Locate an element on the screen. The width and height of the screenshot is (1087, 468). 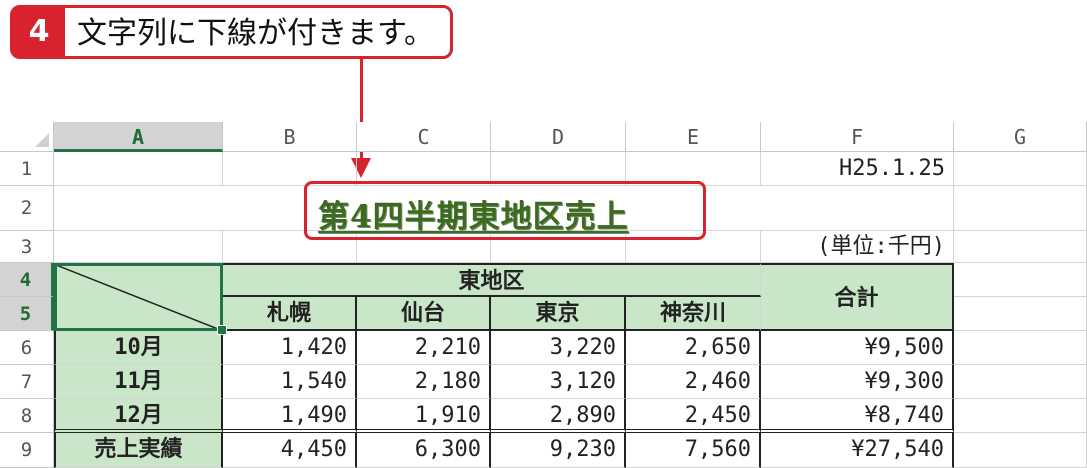
cell-a1 is located at coordinates (138, 169).